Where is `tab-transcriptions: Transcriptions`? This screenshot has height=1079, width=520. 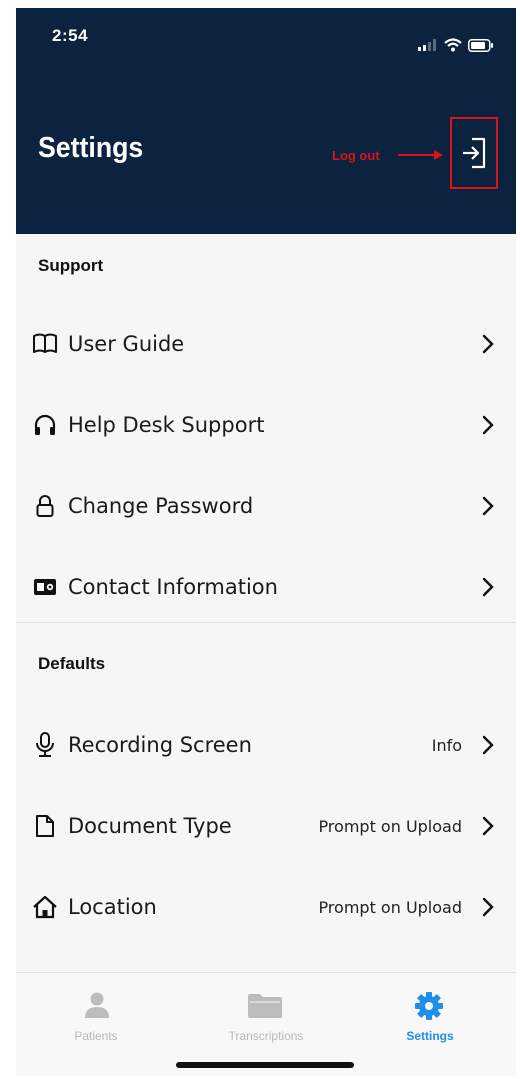 tab-transcriptions: Transcriptions is located at coordinates (266, 1013).